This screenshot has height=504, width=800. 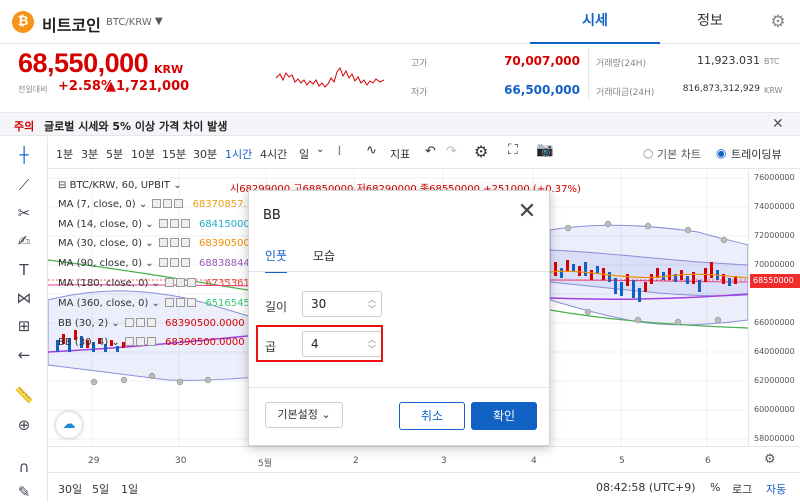 I want to click on legend-ma90: MA (90, close, 0) ⌄ 68838844.44, so click(x=162, y=263).